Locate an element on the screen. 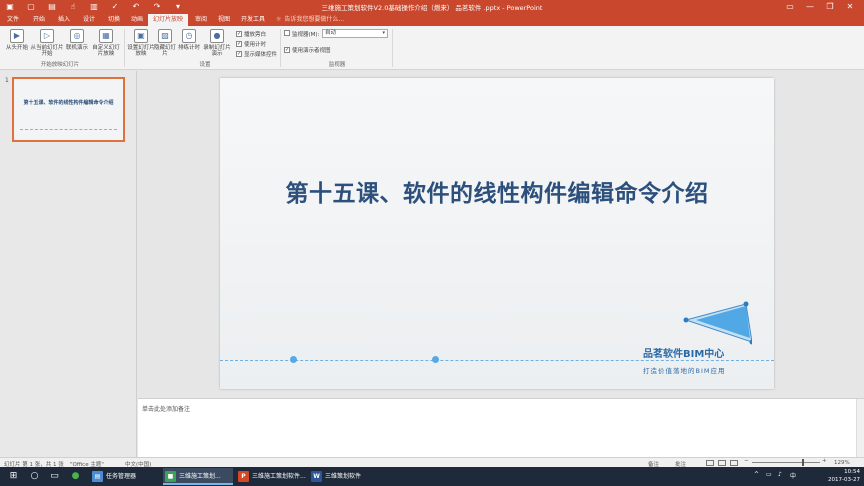 Image resolution: width=864 pixels, height=486 pixels. task-manager-icon: ▤ is located at coordinates (97, 476).